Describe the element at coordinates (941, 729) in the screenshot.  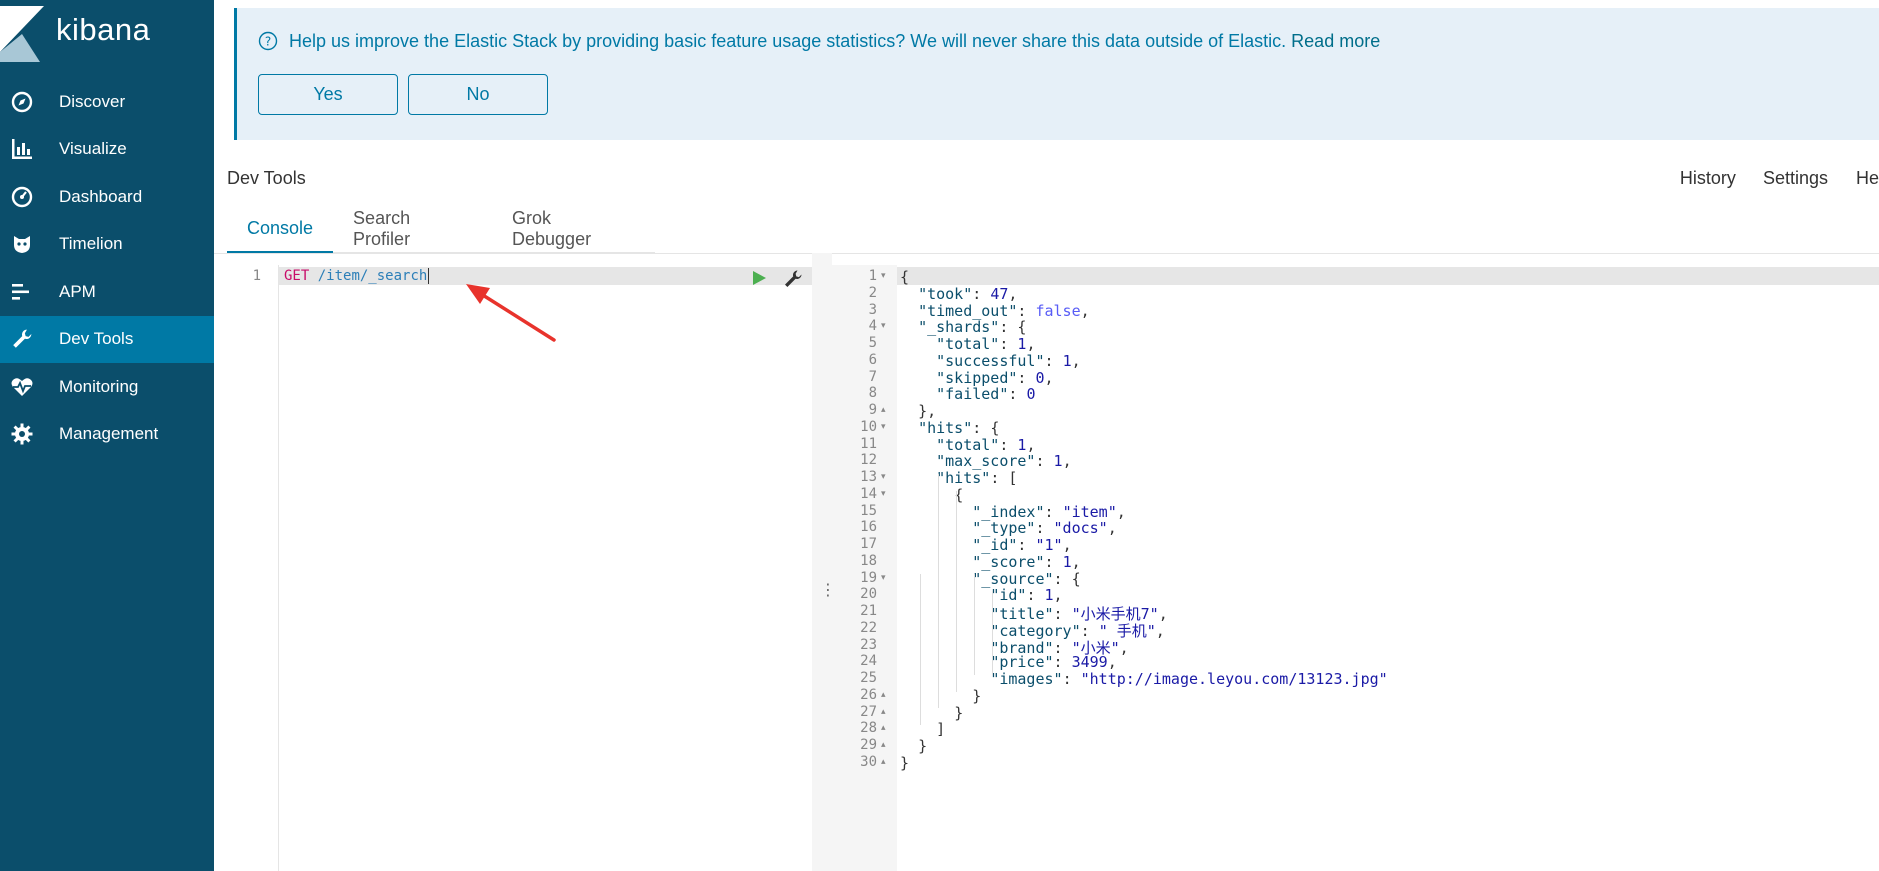
I see `output-line: ]` at that location.